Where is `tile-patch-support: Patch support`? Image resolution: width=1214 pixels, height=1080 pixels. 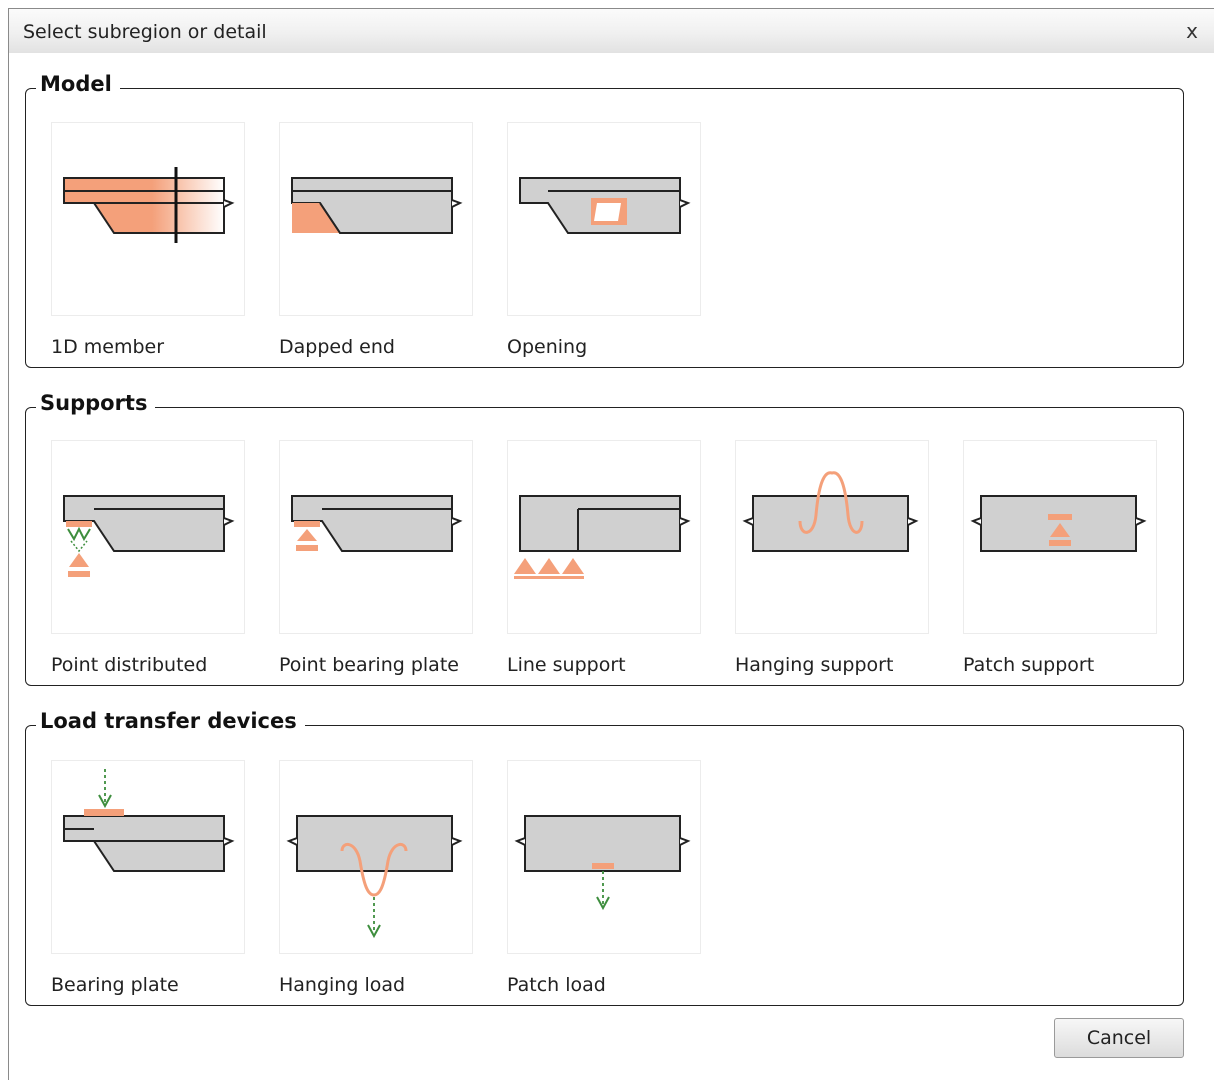 tile-patch-support: Patch support is located at coordinates (1060, 558).